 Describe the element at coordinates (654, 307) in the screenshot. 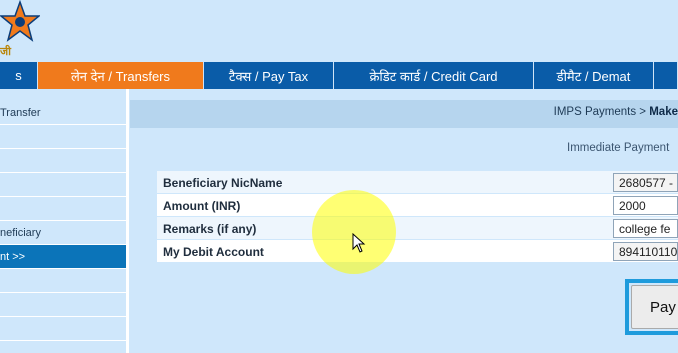

I see `pay-button: Pay` at that location.